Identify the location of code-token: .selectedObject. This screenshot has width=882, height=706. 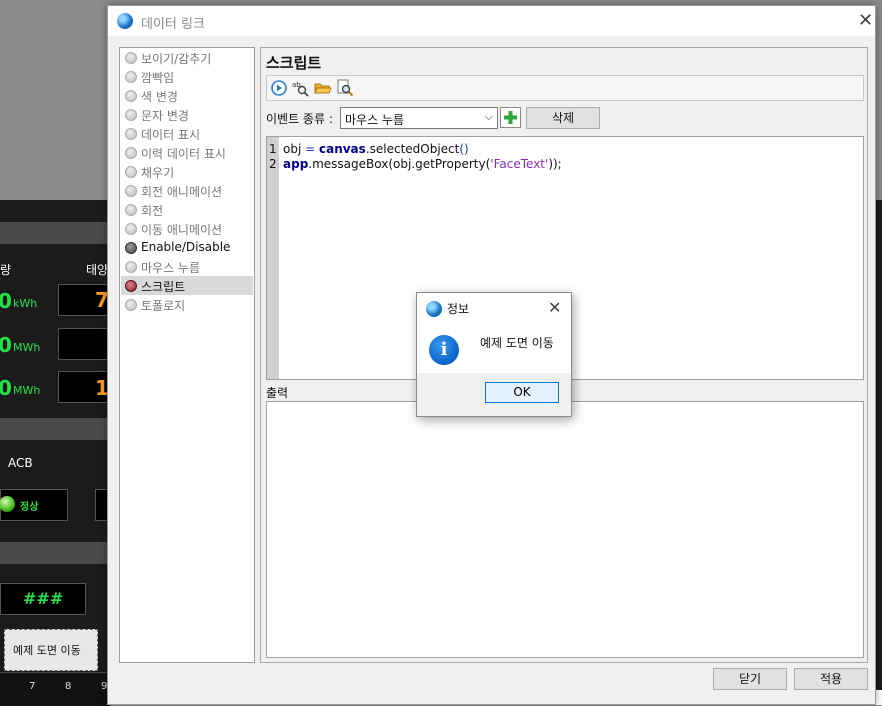
(412, 149).